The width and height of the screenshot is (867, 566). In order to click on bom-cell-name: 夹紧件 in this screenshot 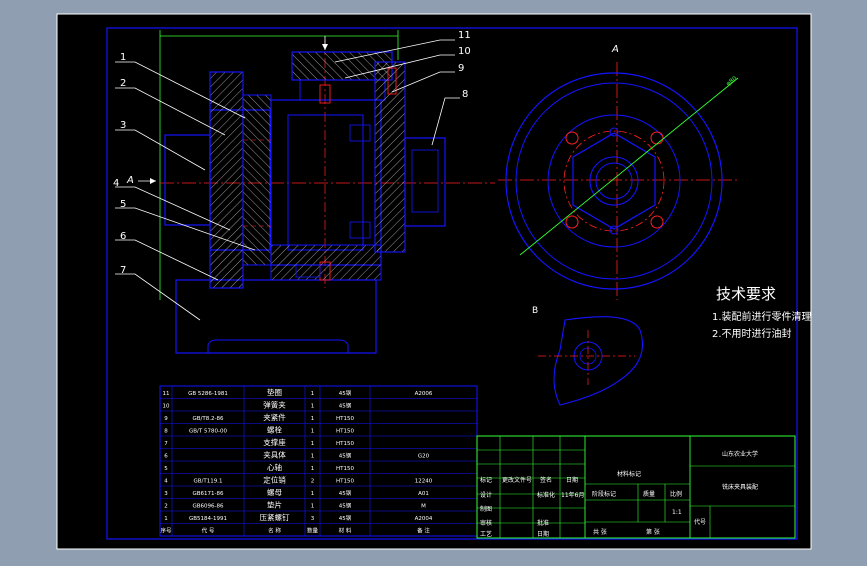, I will do `click(274, 417)`.